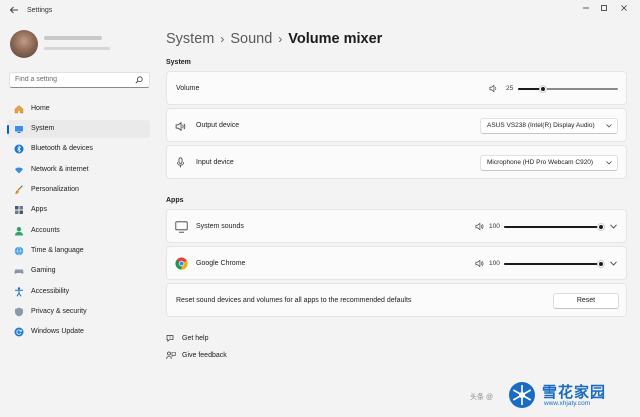 Image resolution: width=640 pixels, height=417 pixels. What do you see at coordinates (78, 109) in the screenshot?
I see `sidebar-item-home: Home` at bounding box center [78, 109].